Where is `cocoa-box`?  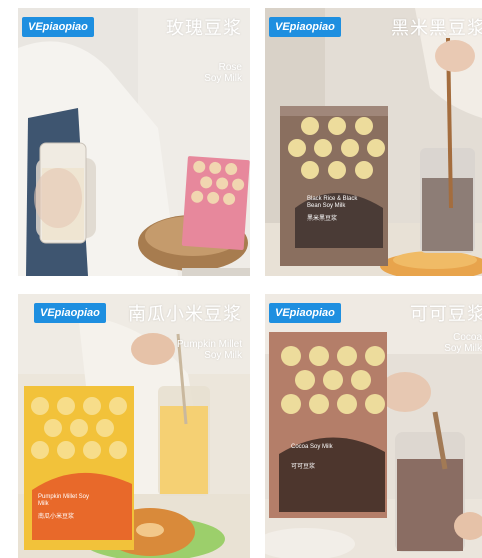
cocoa-box is located at coordinates (328, 425).